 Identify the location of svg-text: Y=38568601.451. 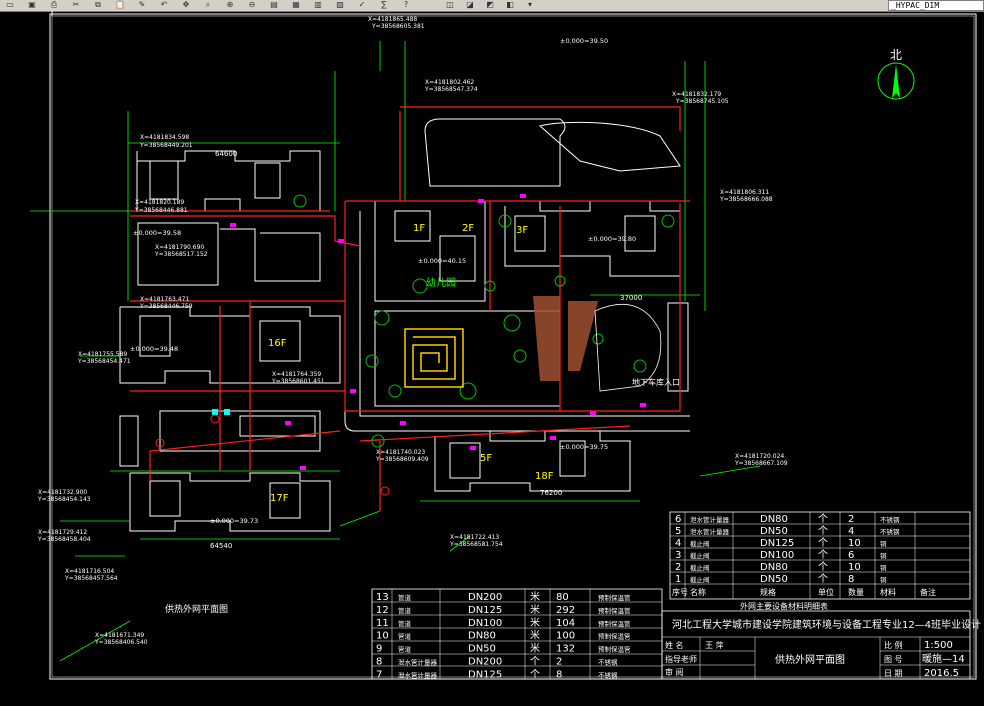
(298, 381).